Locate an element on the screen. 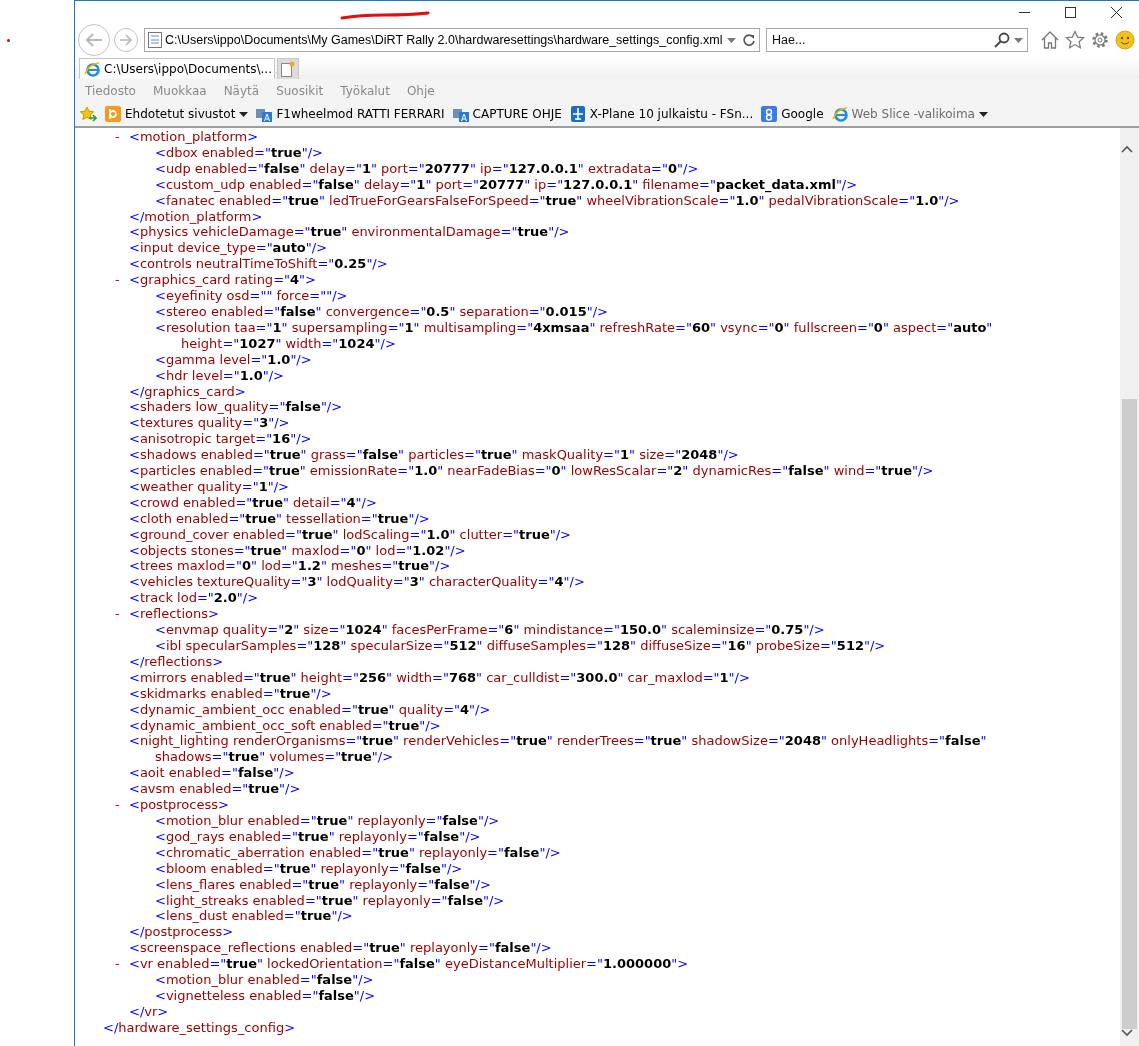 This screenshot has width=1139, height=1046. xml-line: <light_streaks enabled="true" replayonly="false"/> is located at coordinates (330, 900).